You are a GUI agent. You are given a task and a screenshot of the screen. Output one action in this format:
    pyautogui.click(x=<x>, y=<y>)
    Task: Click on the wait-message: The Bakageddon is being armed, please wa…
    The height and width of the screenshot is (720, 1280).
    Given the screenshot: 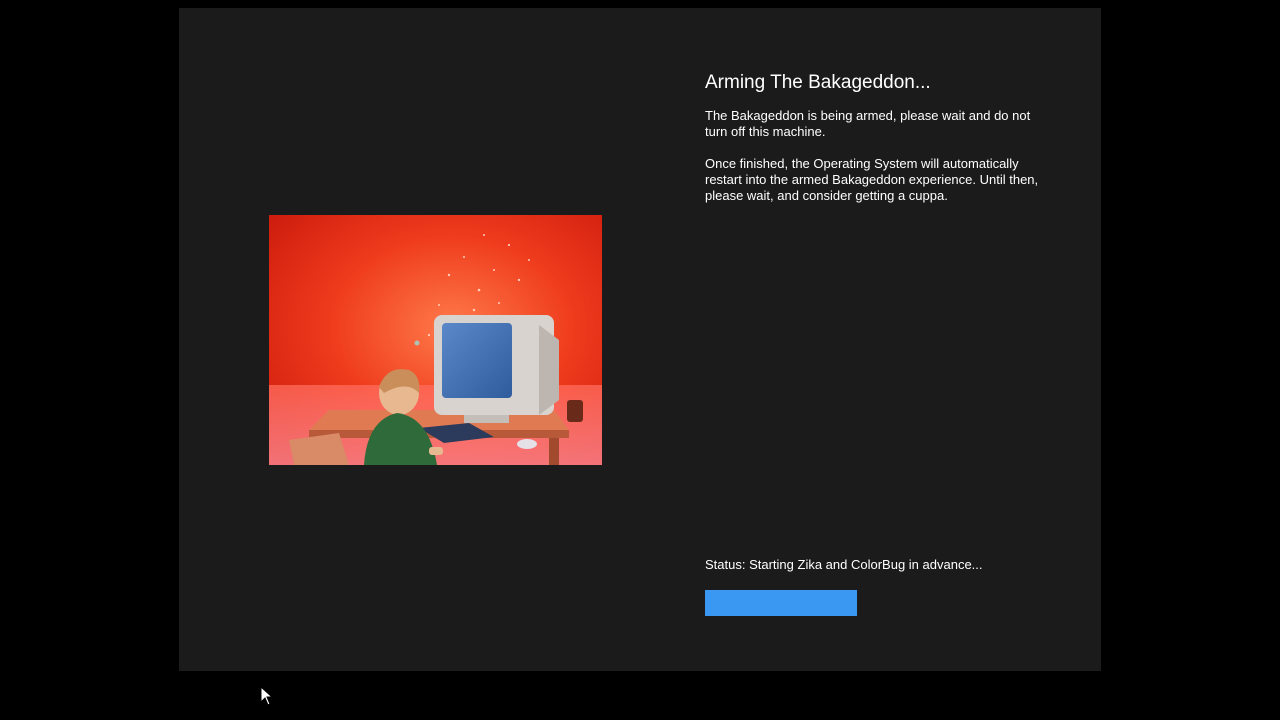 What is the action you would take?
    pyautogui.click(x=868, y=123)
    